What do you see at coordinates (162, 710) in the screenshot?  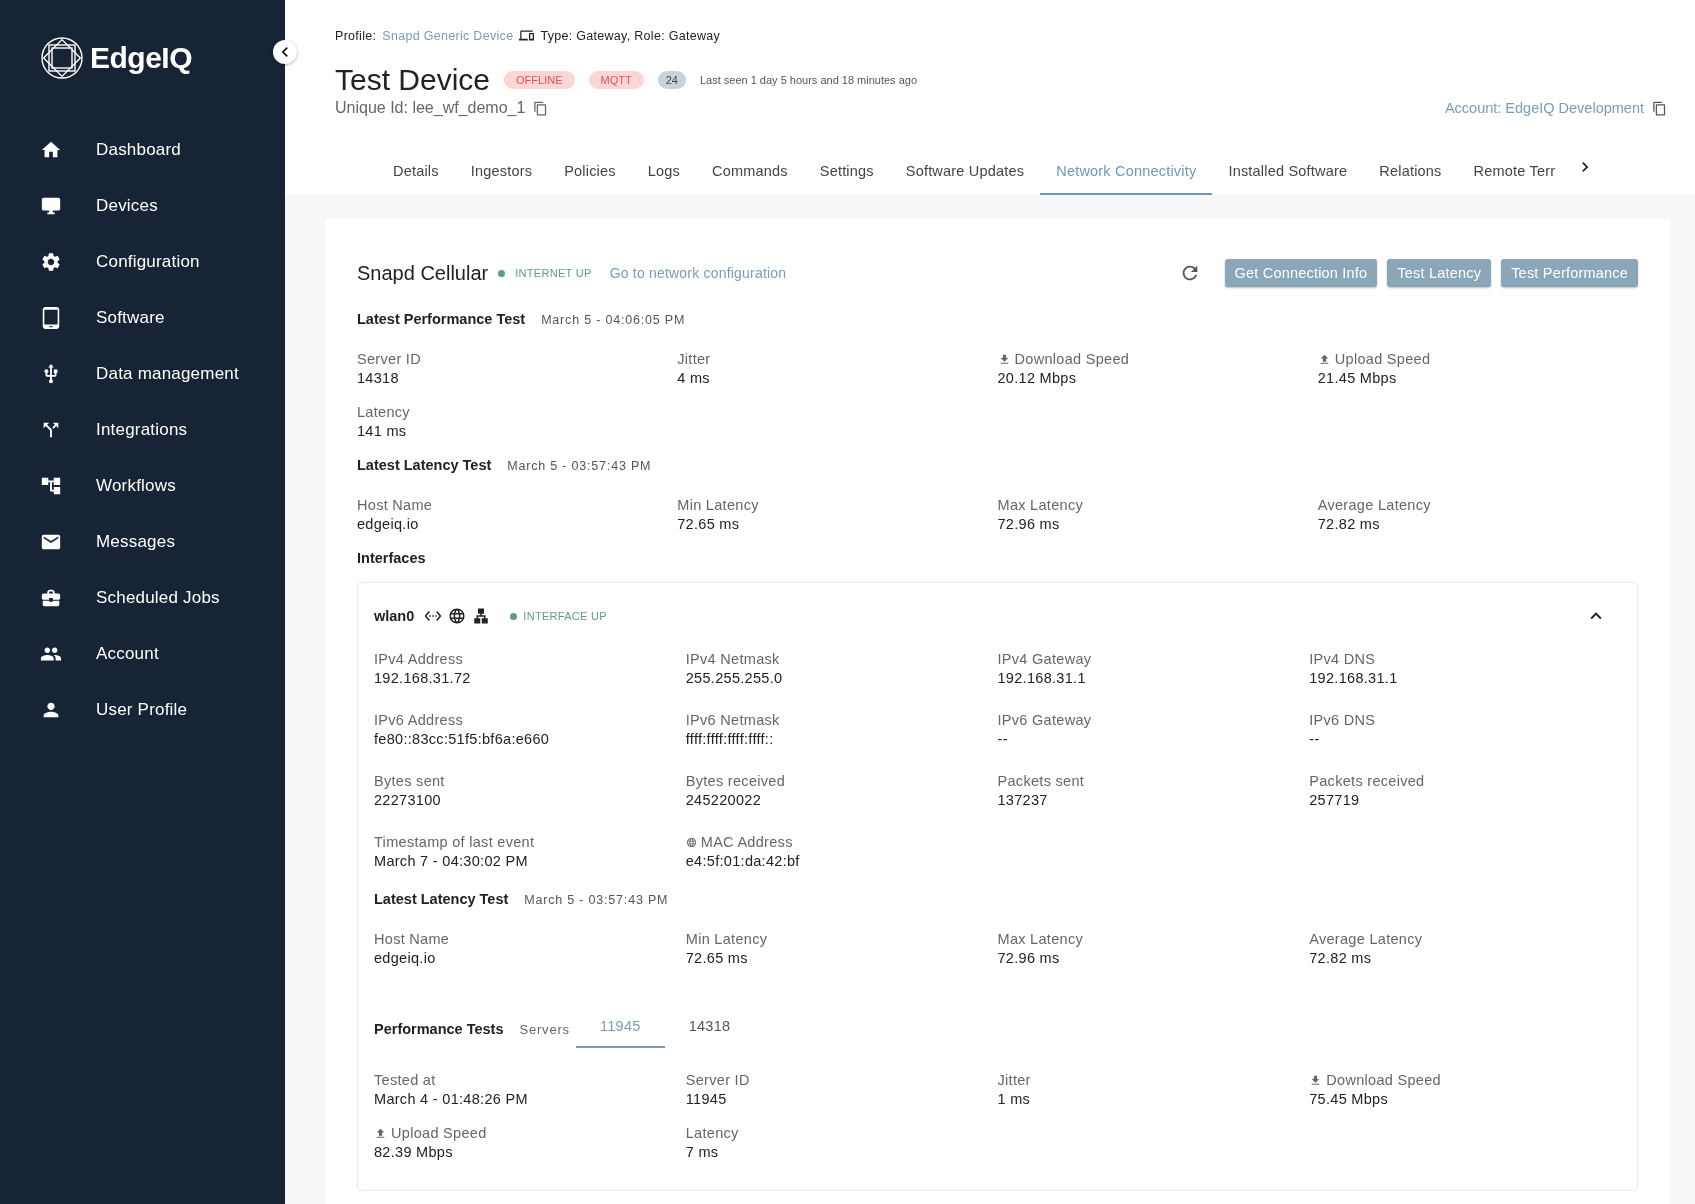 I see `nav-item: User Profile` at bounding box center [162, 710].